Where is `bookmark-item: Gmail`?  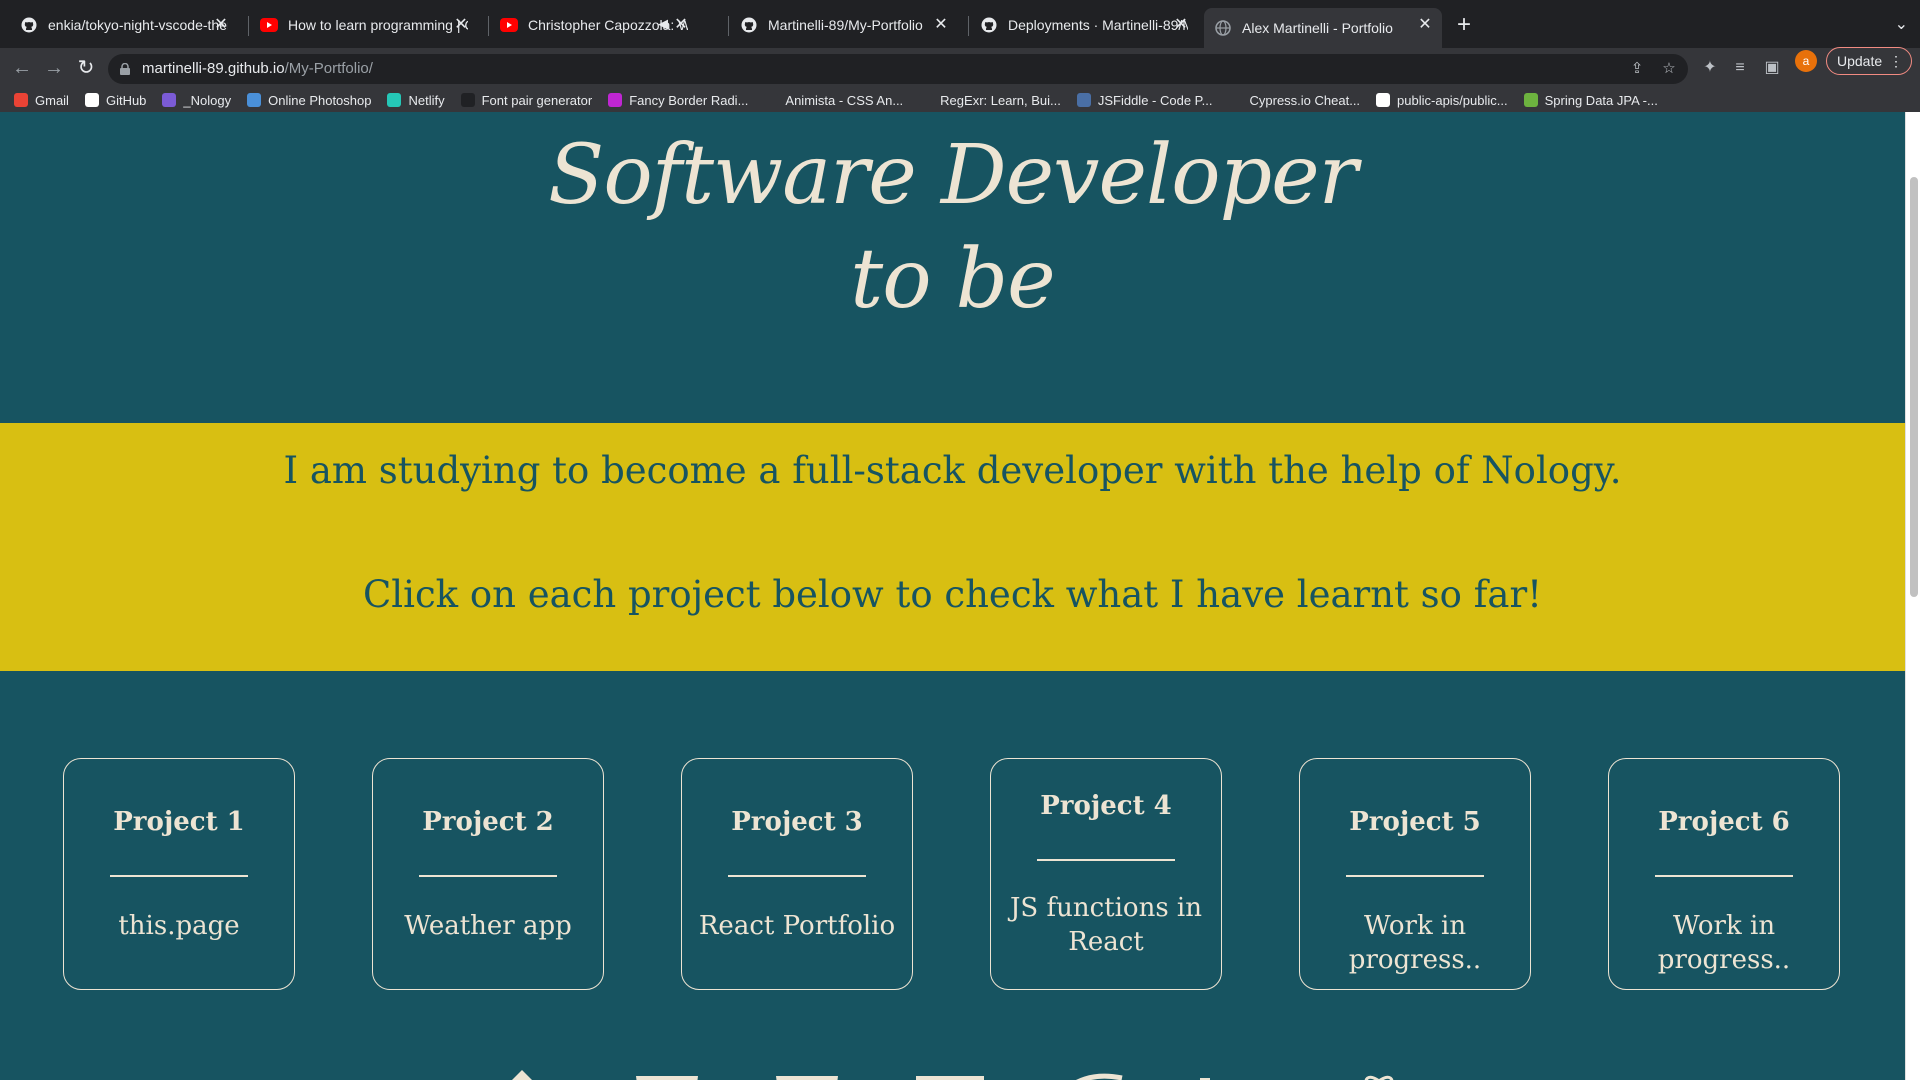
bookmark-item: Gmail is located at coordinates (41, 100).